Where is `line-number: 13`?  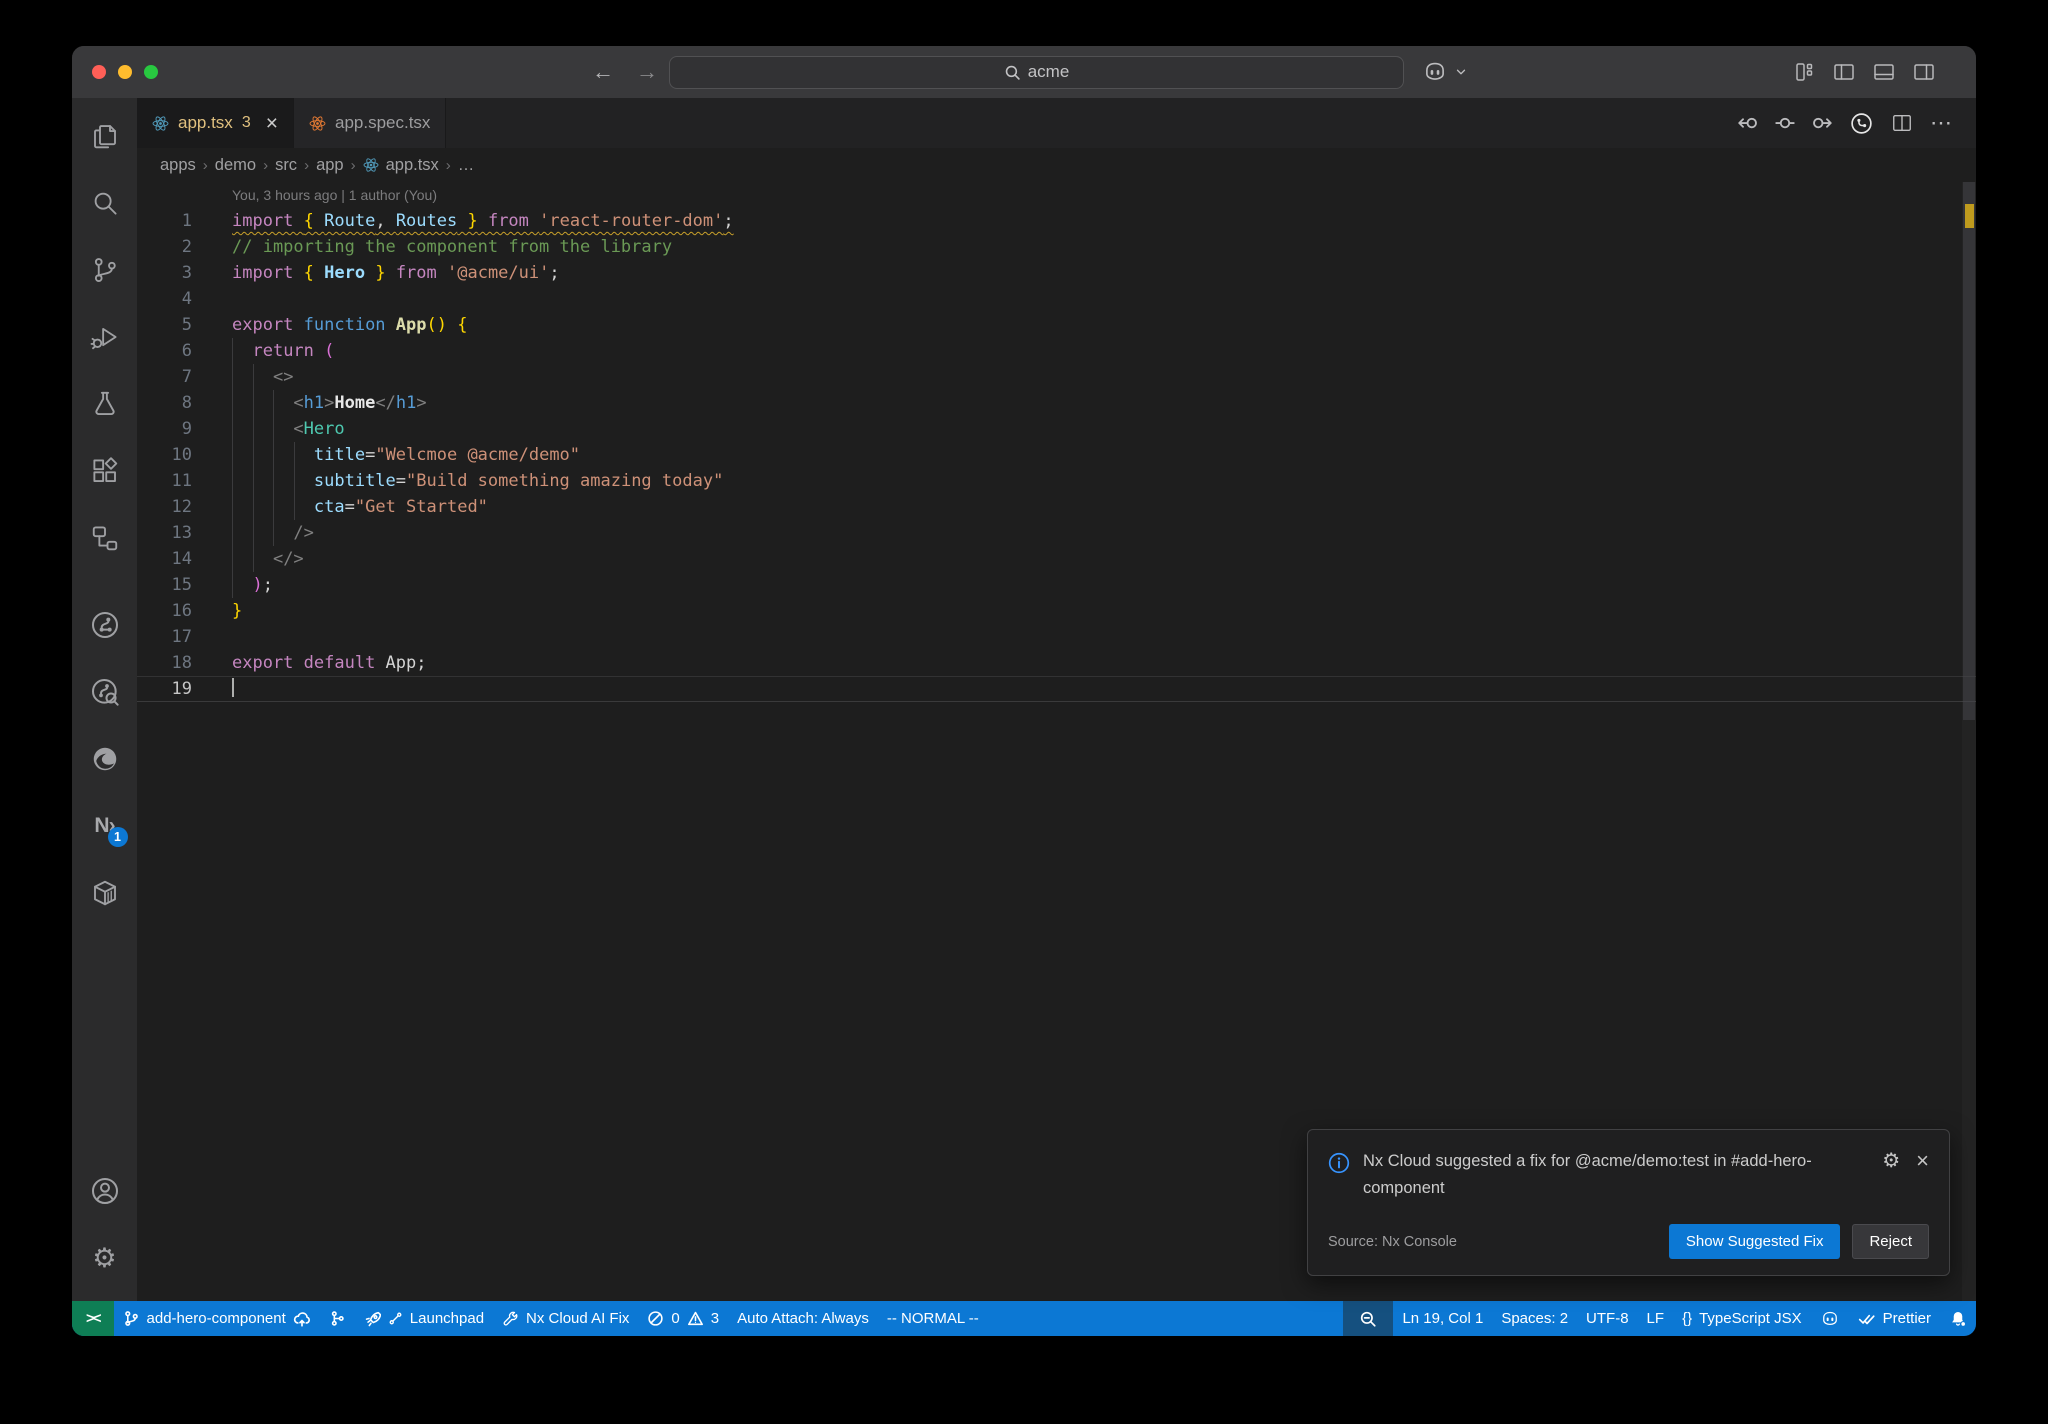
line-number: 13 is located at coordinates (181, 533).